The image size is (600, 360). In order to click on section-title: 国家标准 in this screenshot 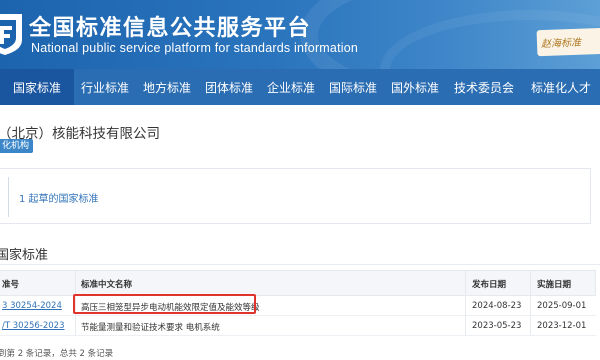, I will do `click(24, 255)`.